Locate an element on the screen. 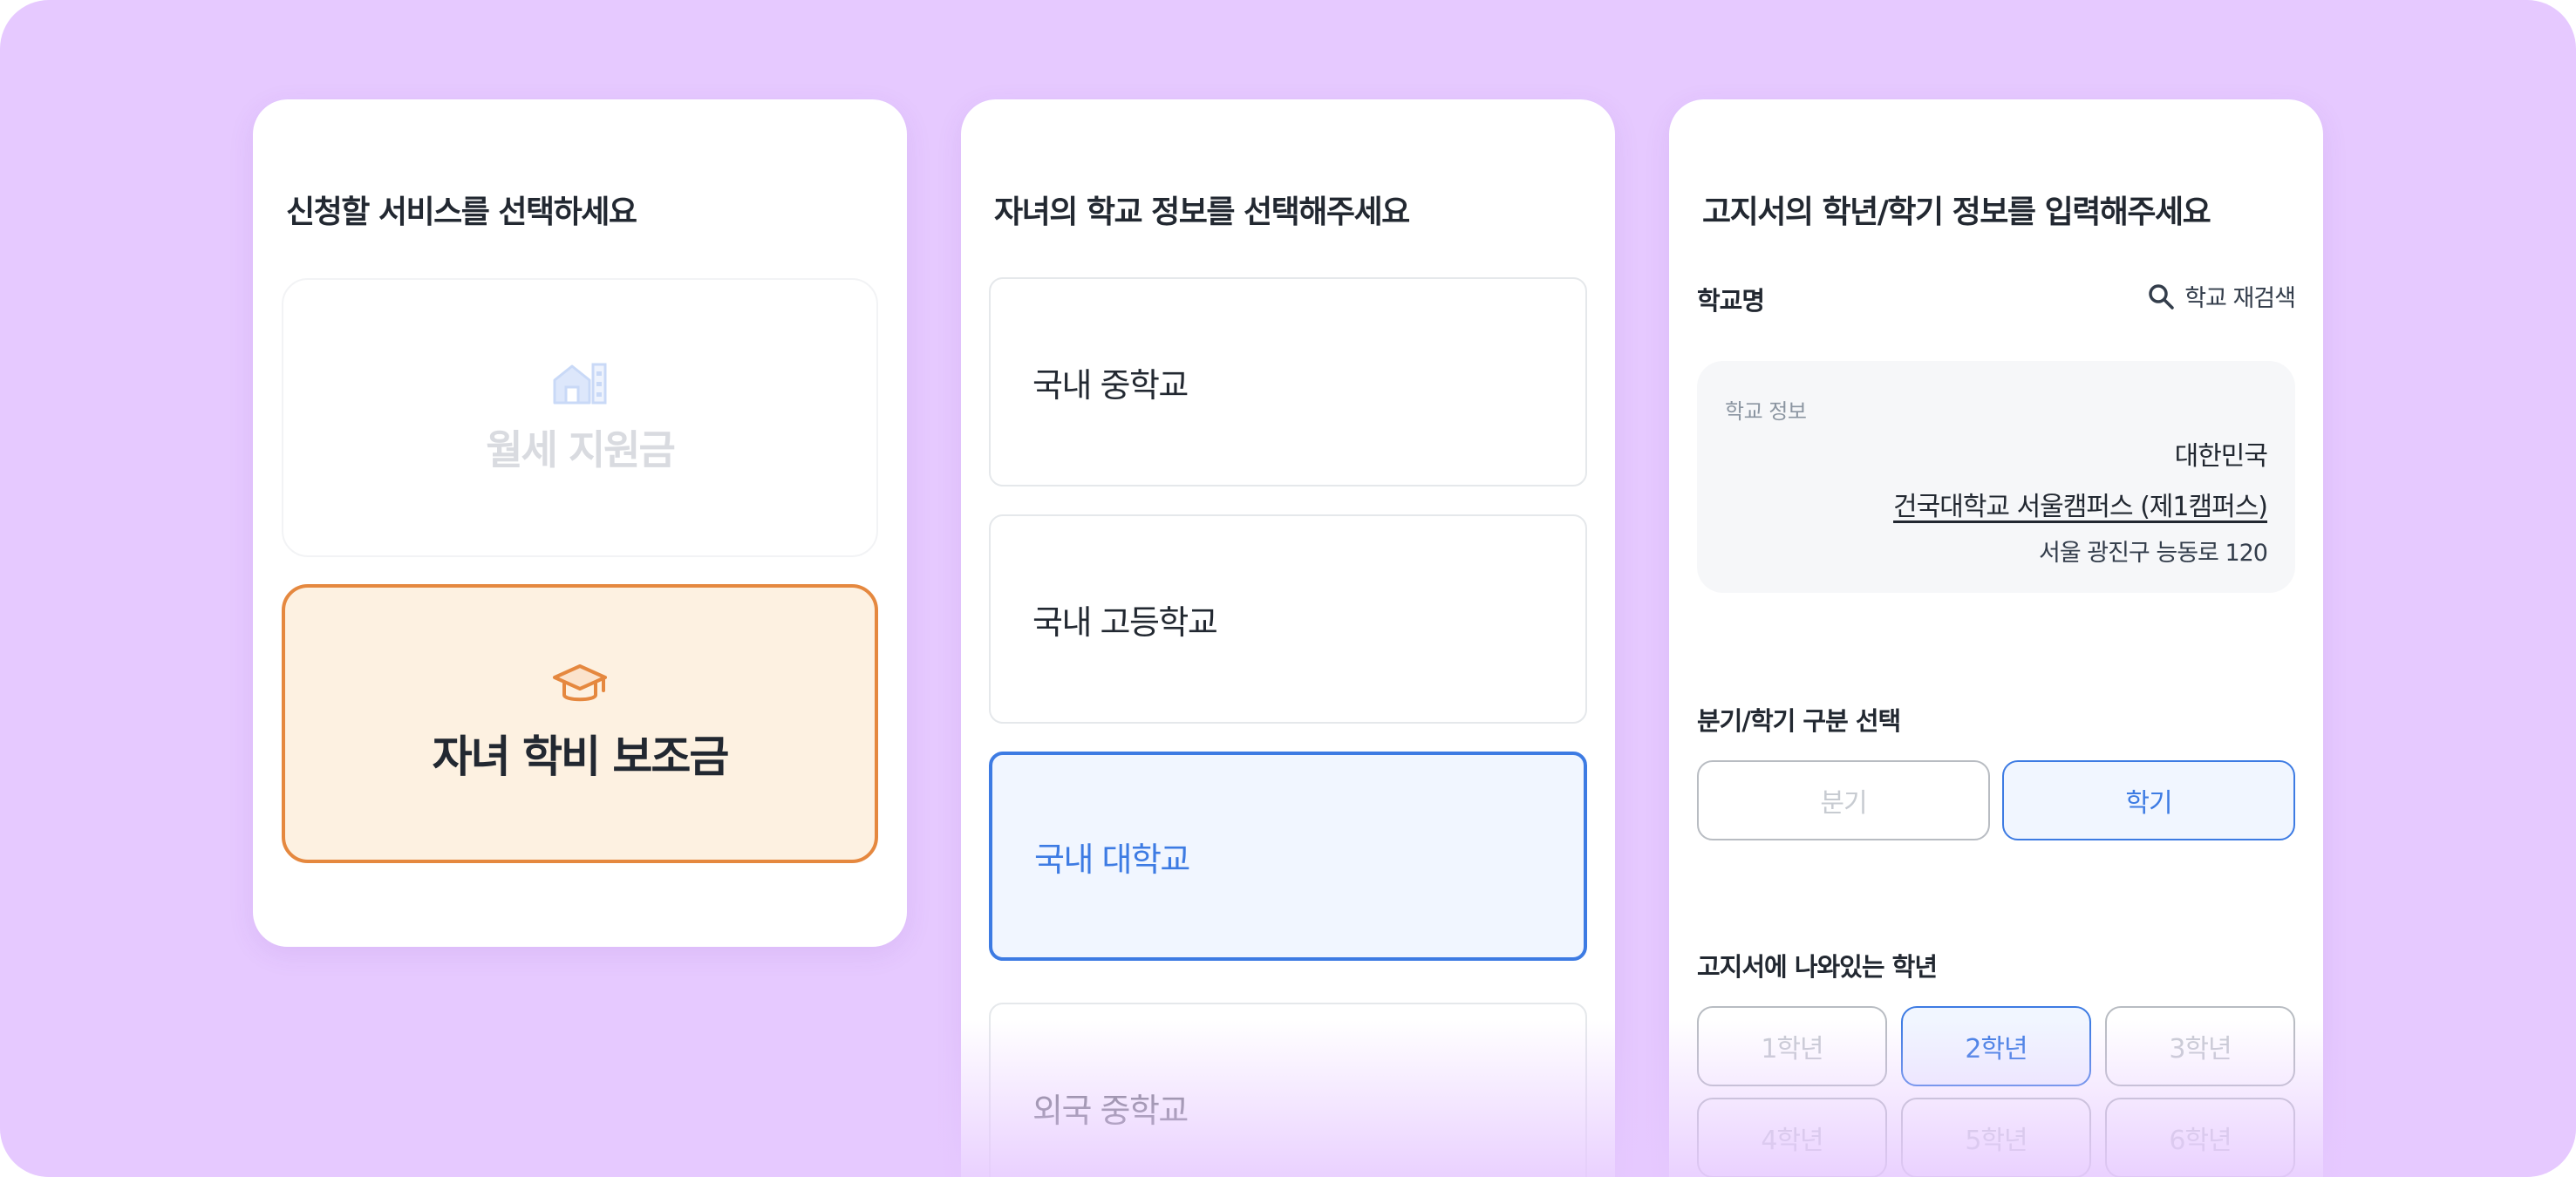 This screenshot has height=1177, width=2576. school-country: 대한민국 is located at coordinates (2221, 456).